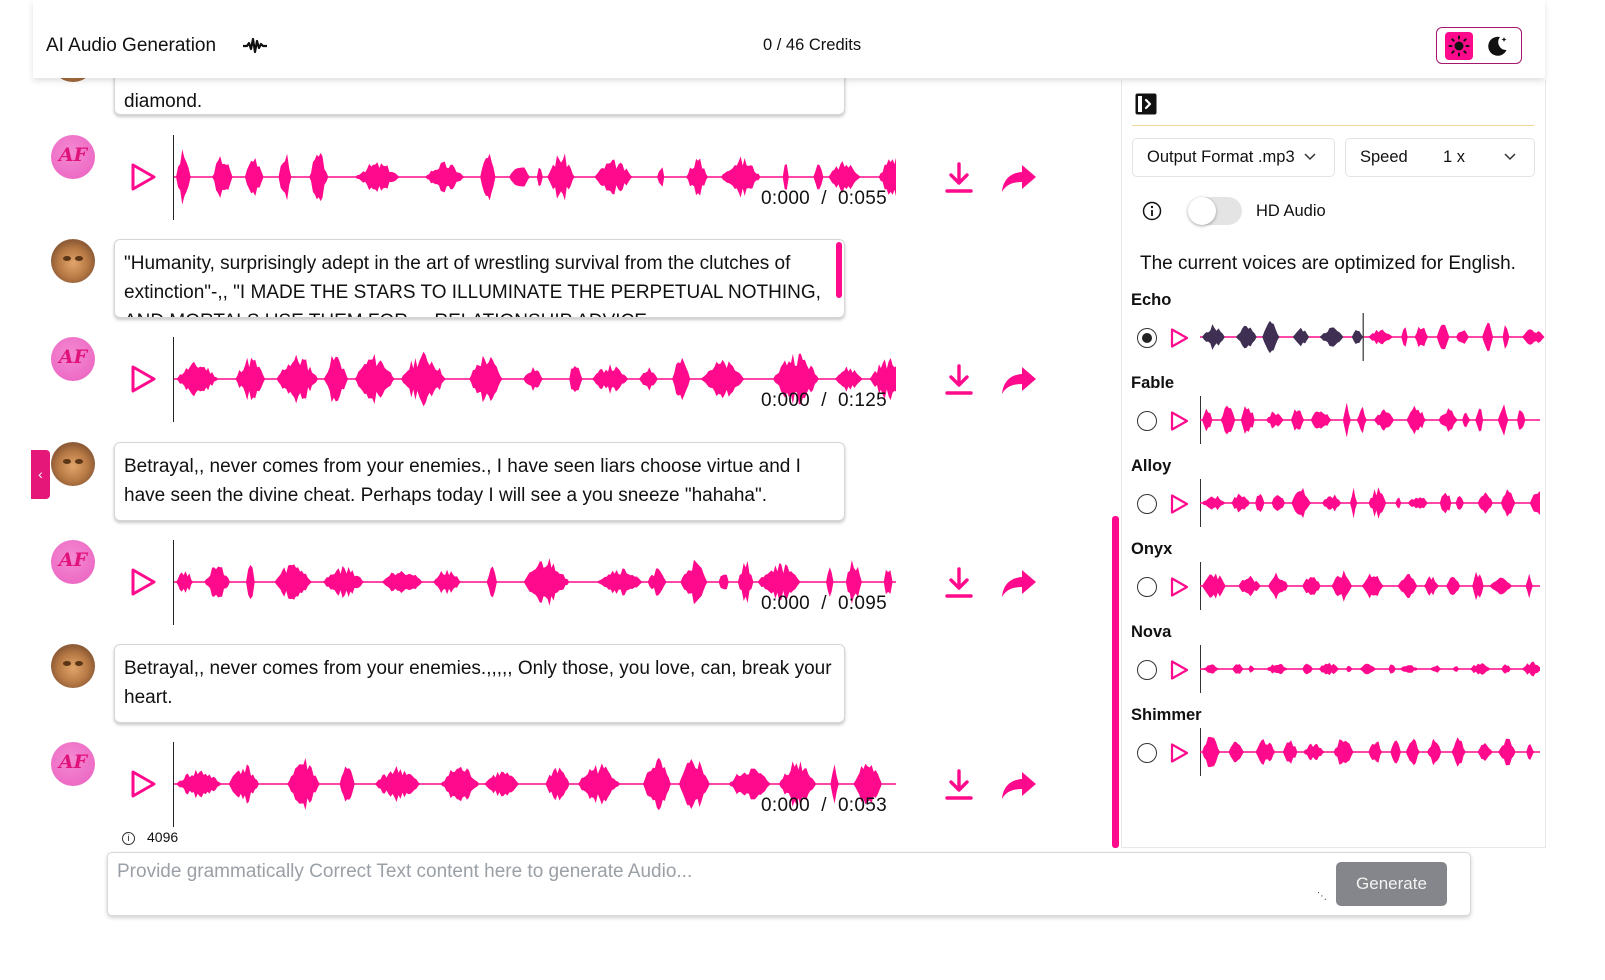 This screenshot has width=1605, height=980. I want to click on toggle-knob, so click(1202, 211).